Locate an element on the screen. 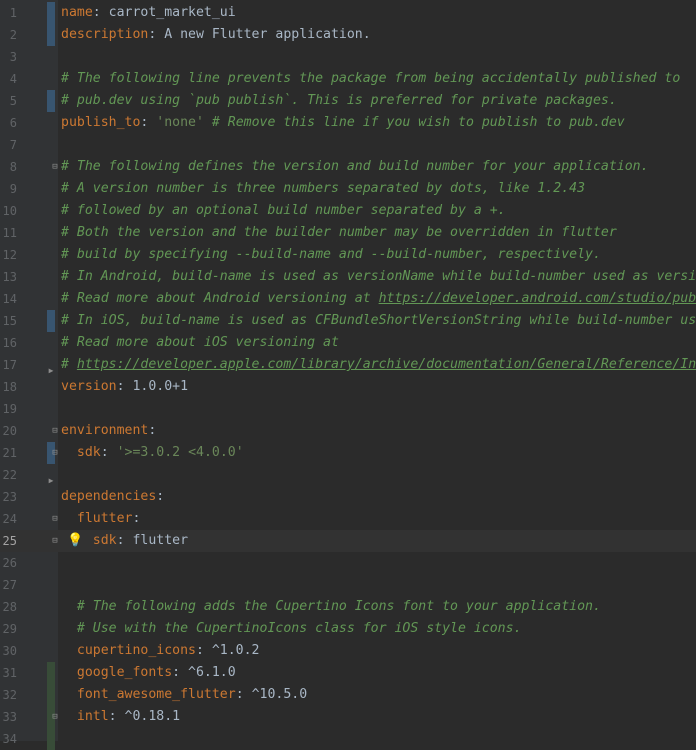 This screenshot has width=696, height=750. code-line: 27 is located at coordinates (348, 585).